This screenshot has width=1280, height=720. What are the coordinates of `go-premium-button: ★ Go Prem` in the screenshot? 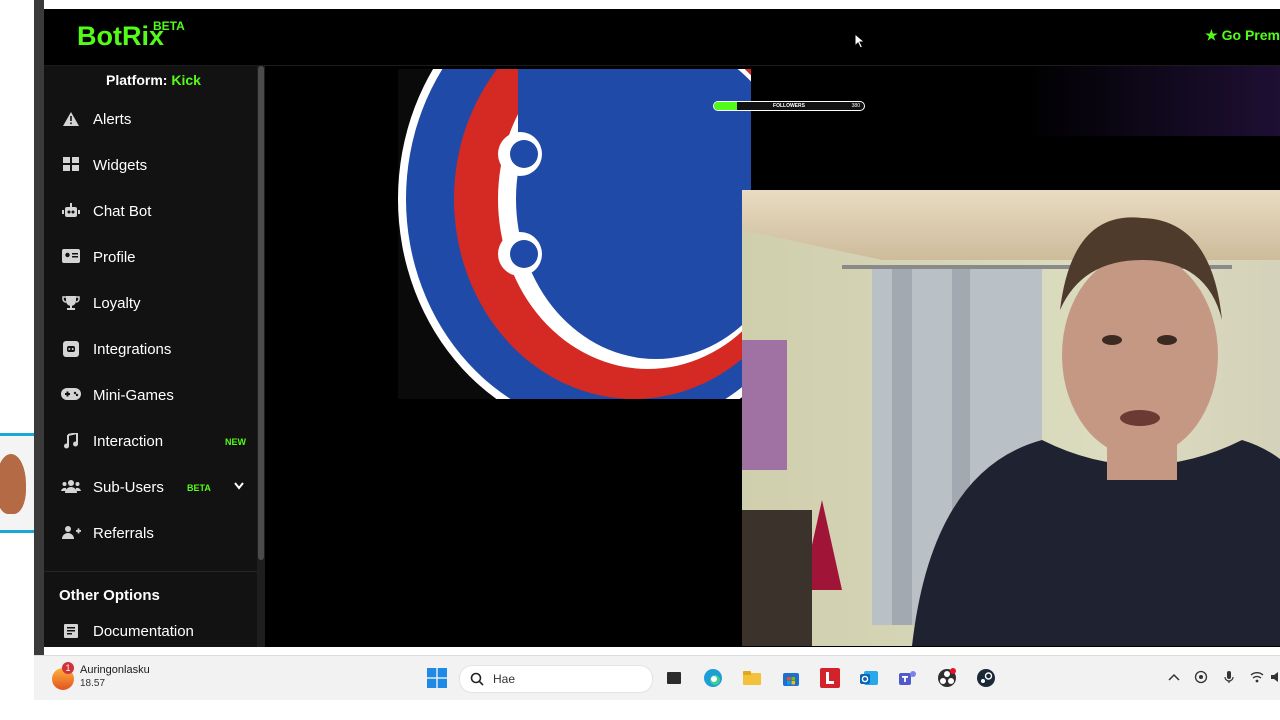 It's located at (1242, 35).